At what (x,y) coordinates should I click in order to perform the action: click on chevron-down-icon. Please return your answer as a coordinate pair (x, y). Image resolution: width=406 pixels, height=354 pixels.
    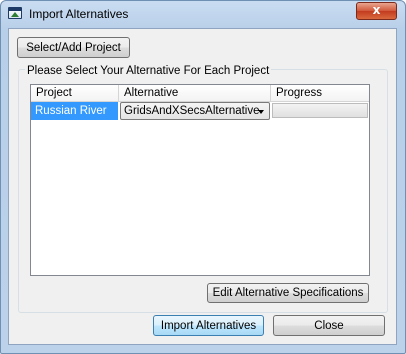
    Looking at the image, I should click on (261, 112).